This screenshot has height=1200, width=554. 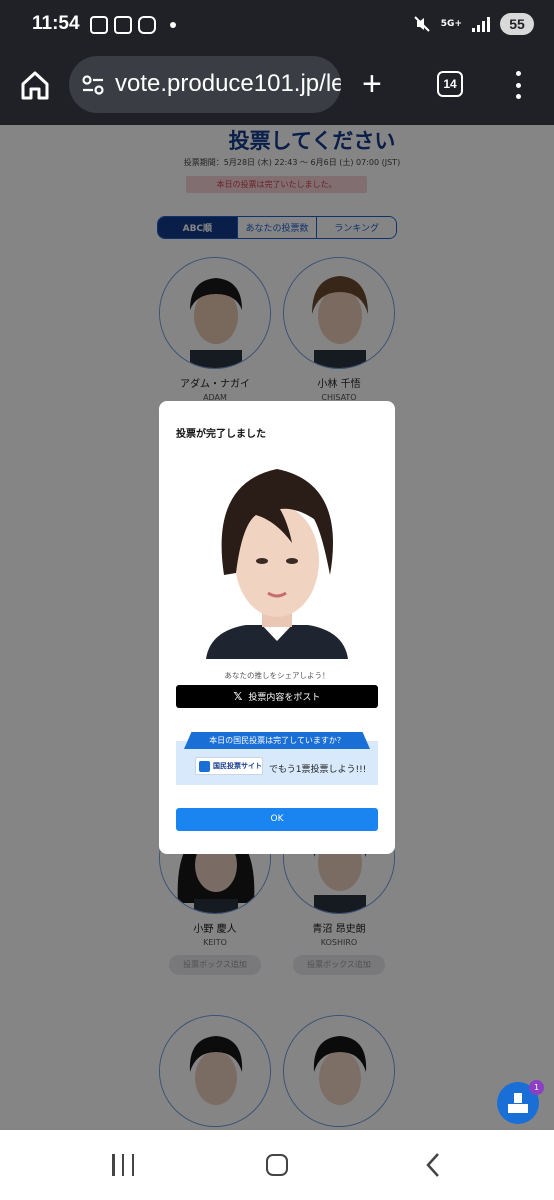 What do you see at coordinates (123, 1165) in the screenshot?
I see `recent-apps-icon` at bounding box center [123, 1165].